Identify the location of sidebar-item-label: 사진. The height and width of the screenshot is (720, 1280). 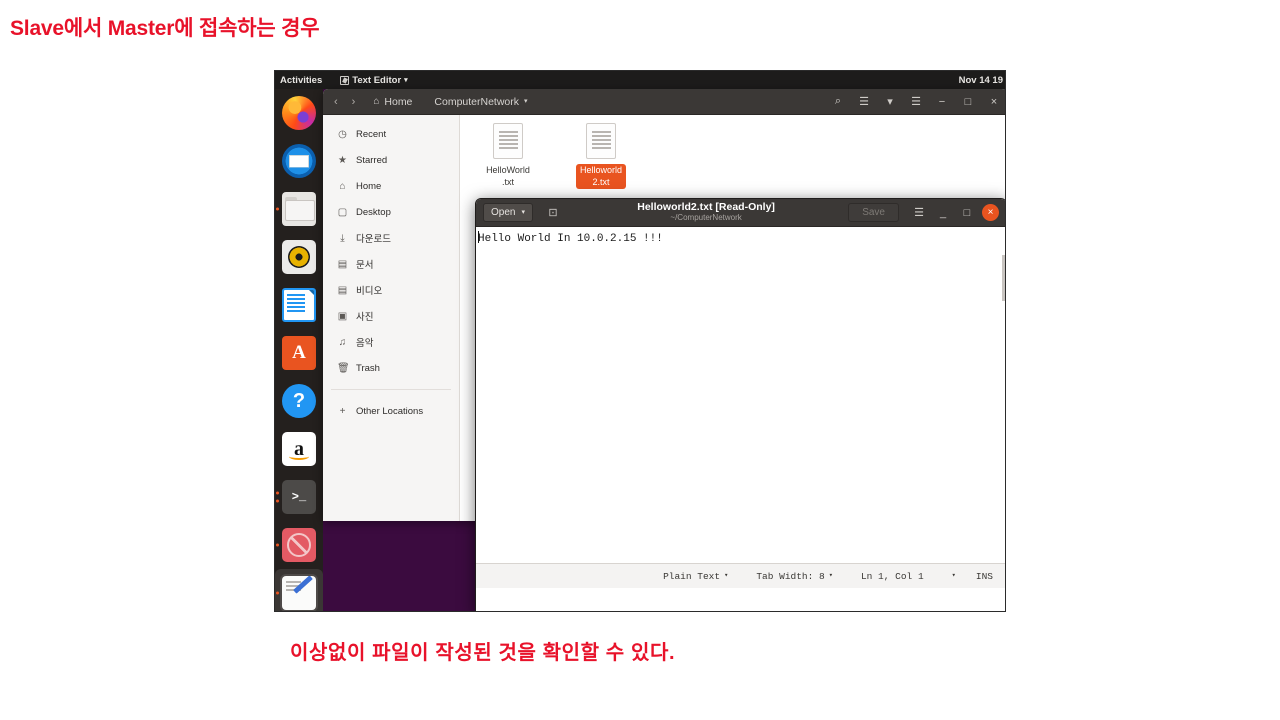
(365, 317).